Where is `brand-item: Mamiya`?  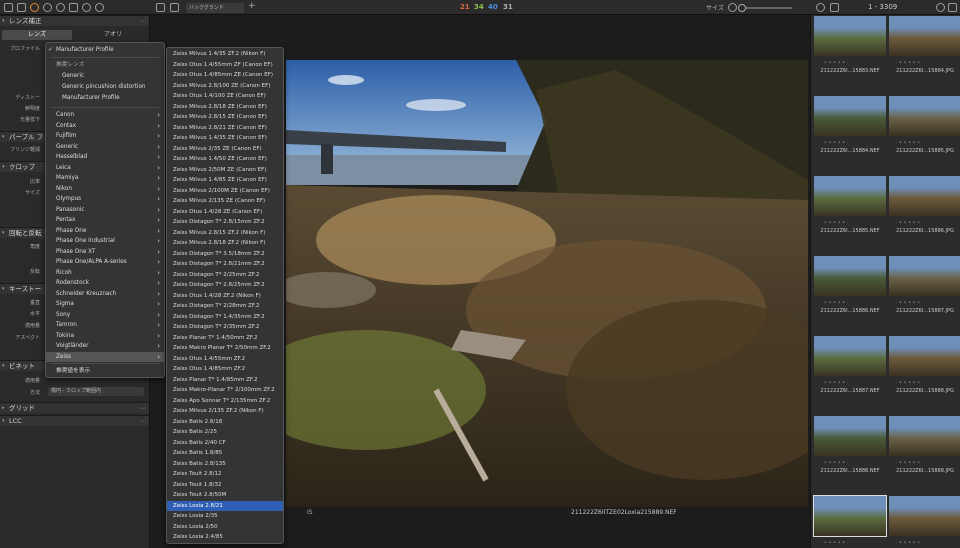 brand-item: Mamiya is located at coordinates (105, 178).